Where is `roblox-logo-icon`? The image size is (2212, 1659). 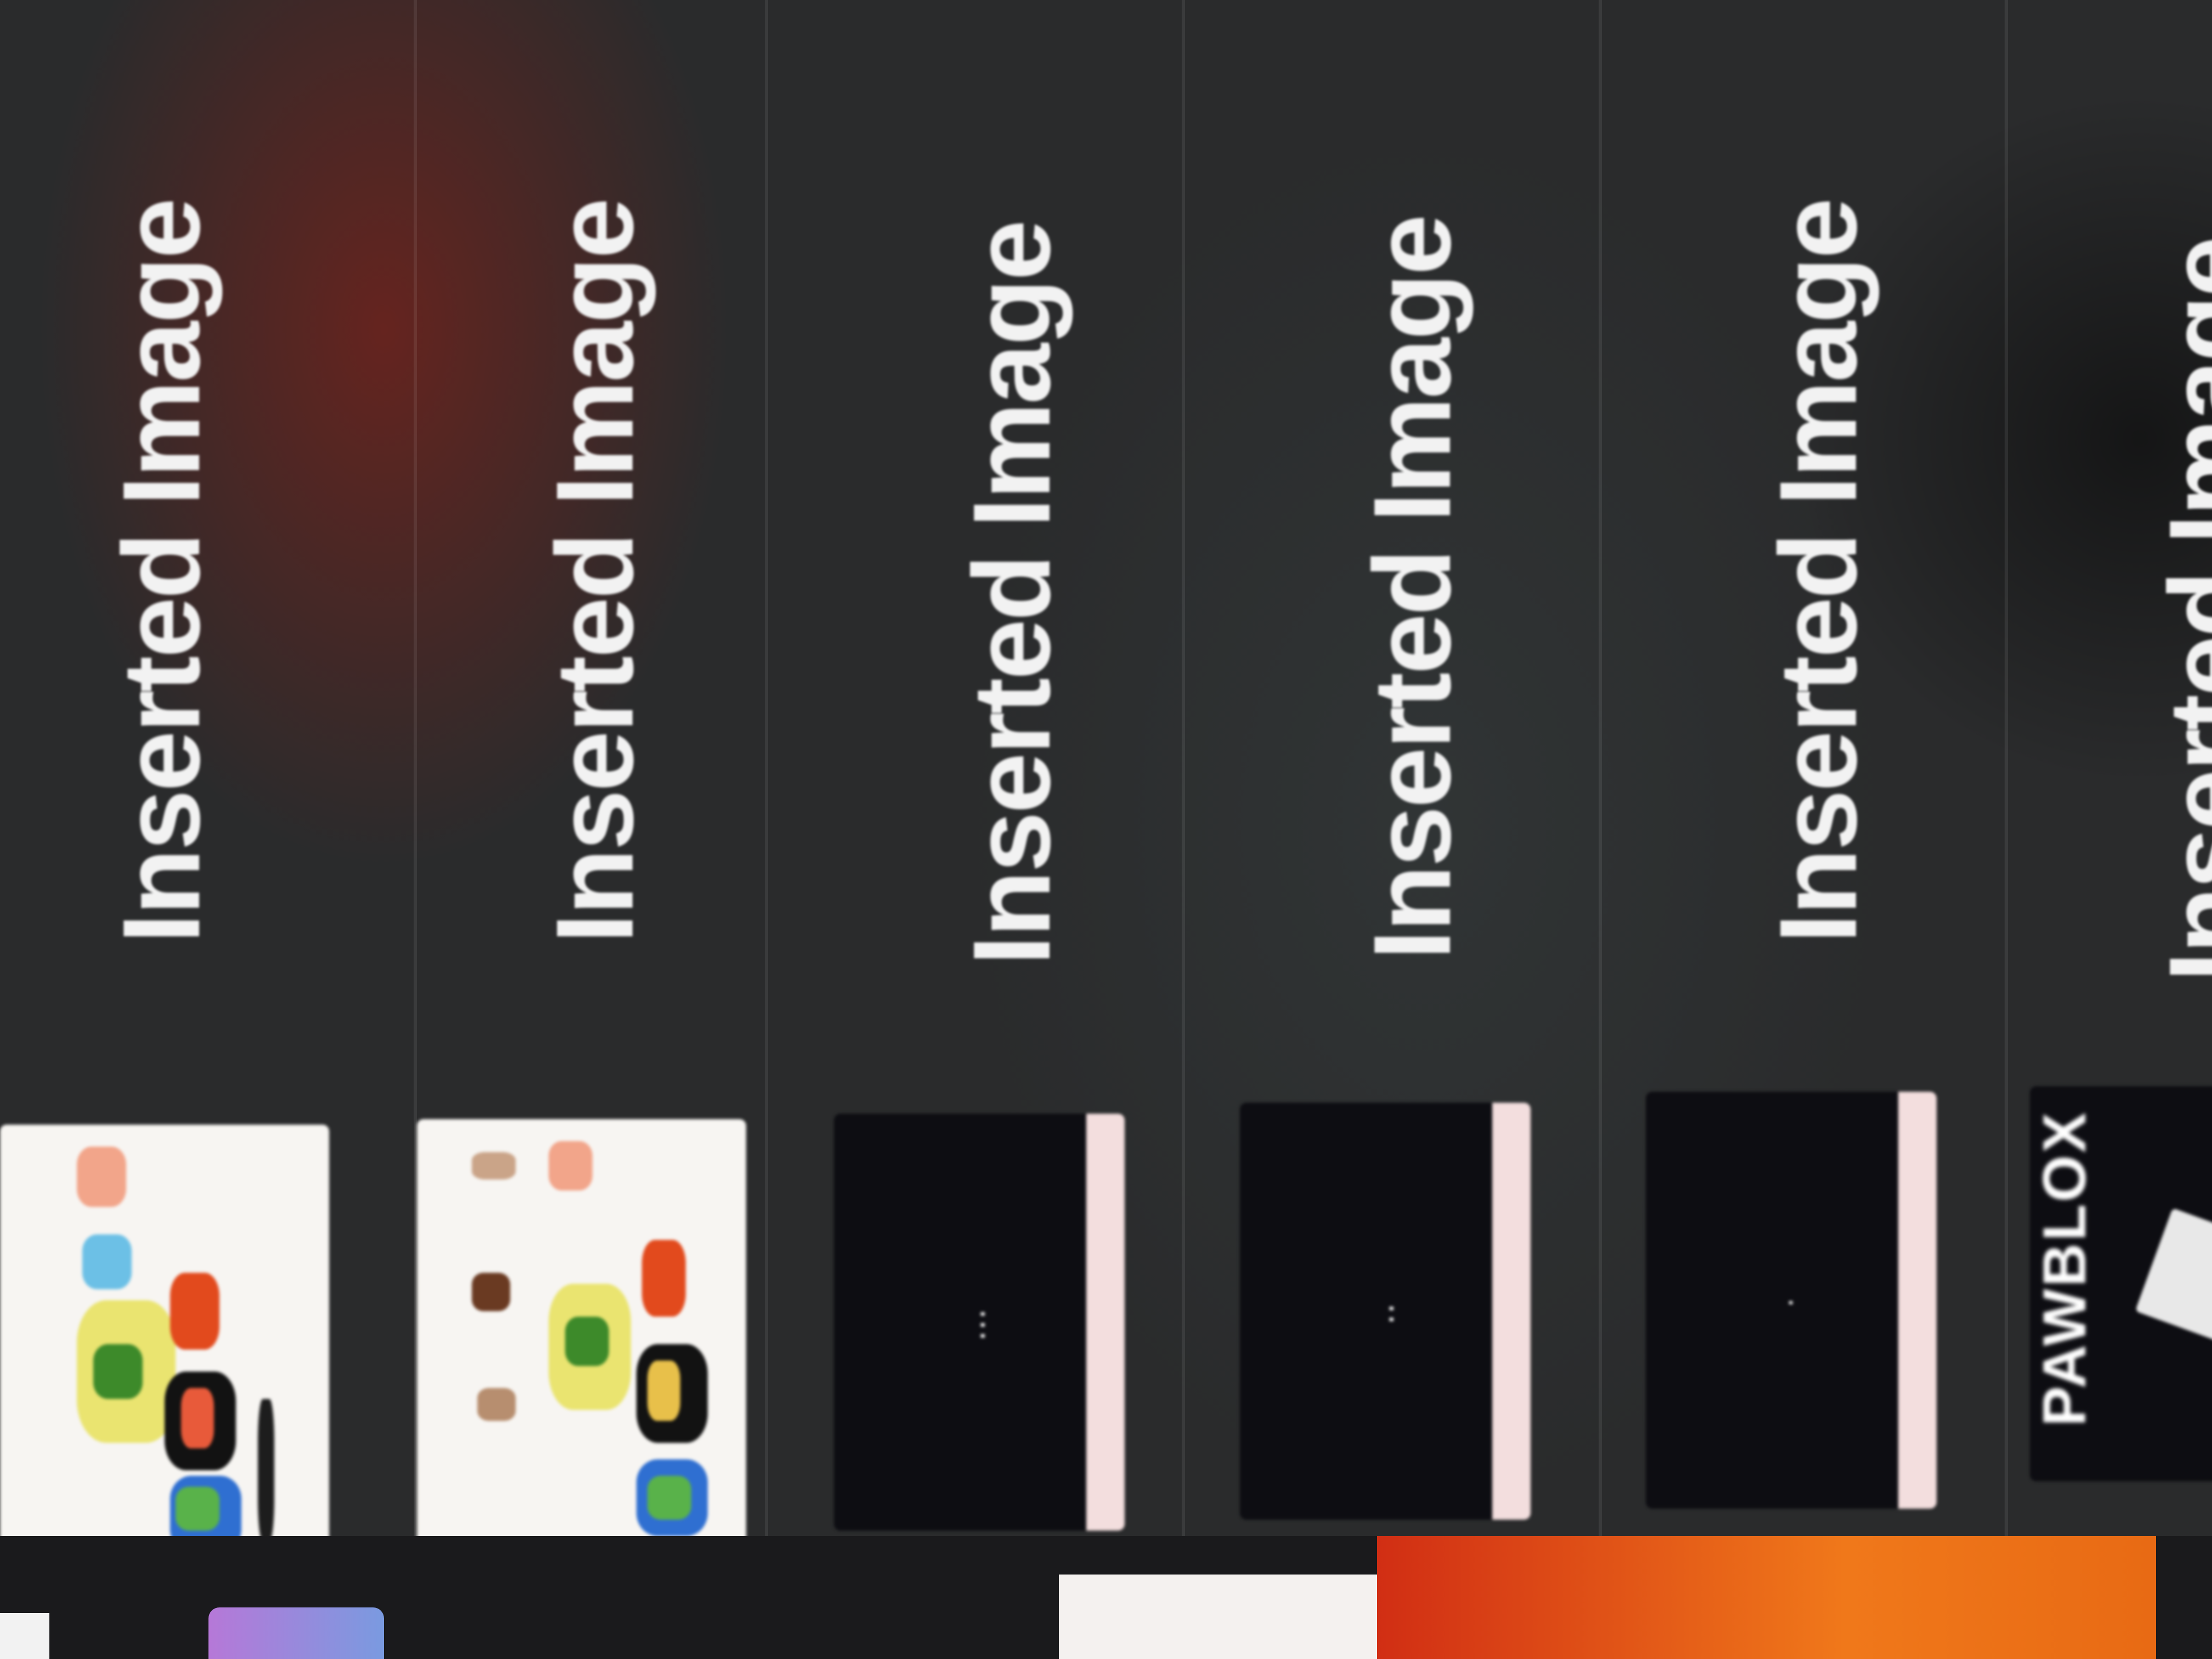
roblox-logo-icon is located at coordinates (2173, 1278).